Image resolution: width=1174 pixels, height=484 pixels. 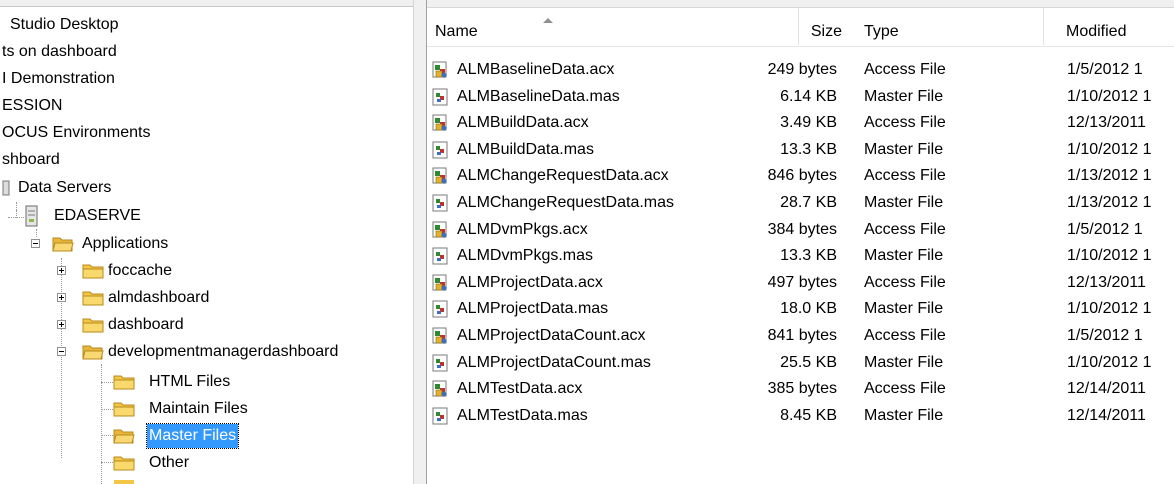 What do you see at coordinates (64, 25) in the screenshot?
I see `tree-item-studio-desktop: Studio Desktop` at bounding box center [64, 25].